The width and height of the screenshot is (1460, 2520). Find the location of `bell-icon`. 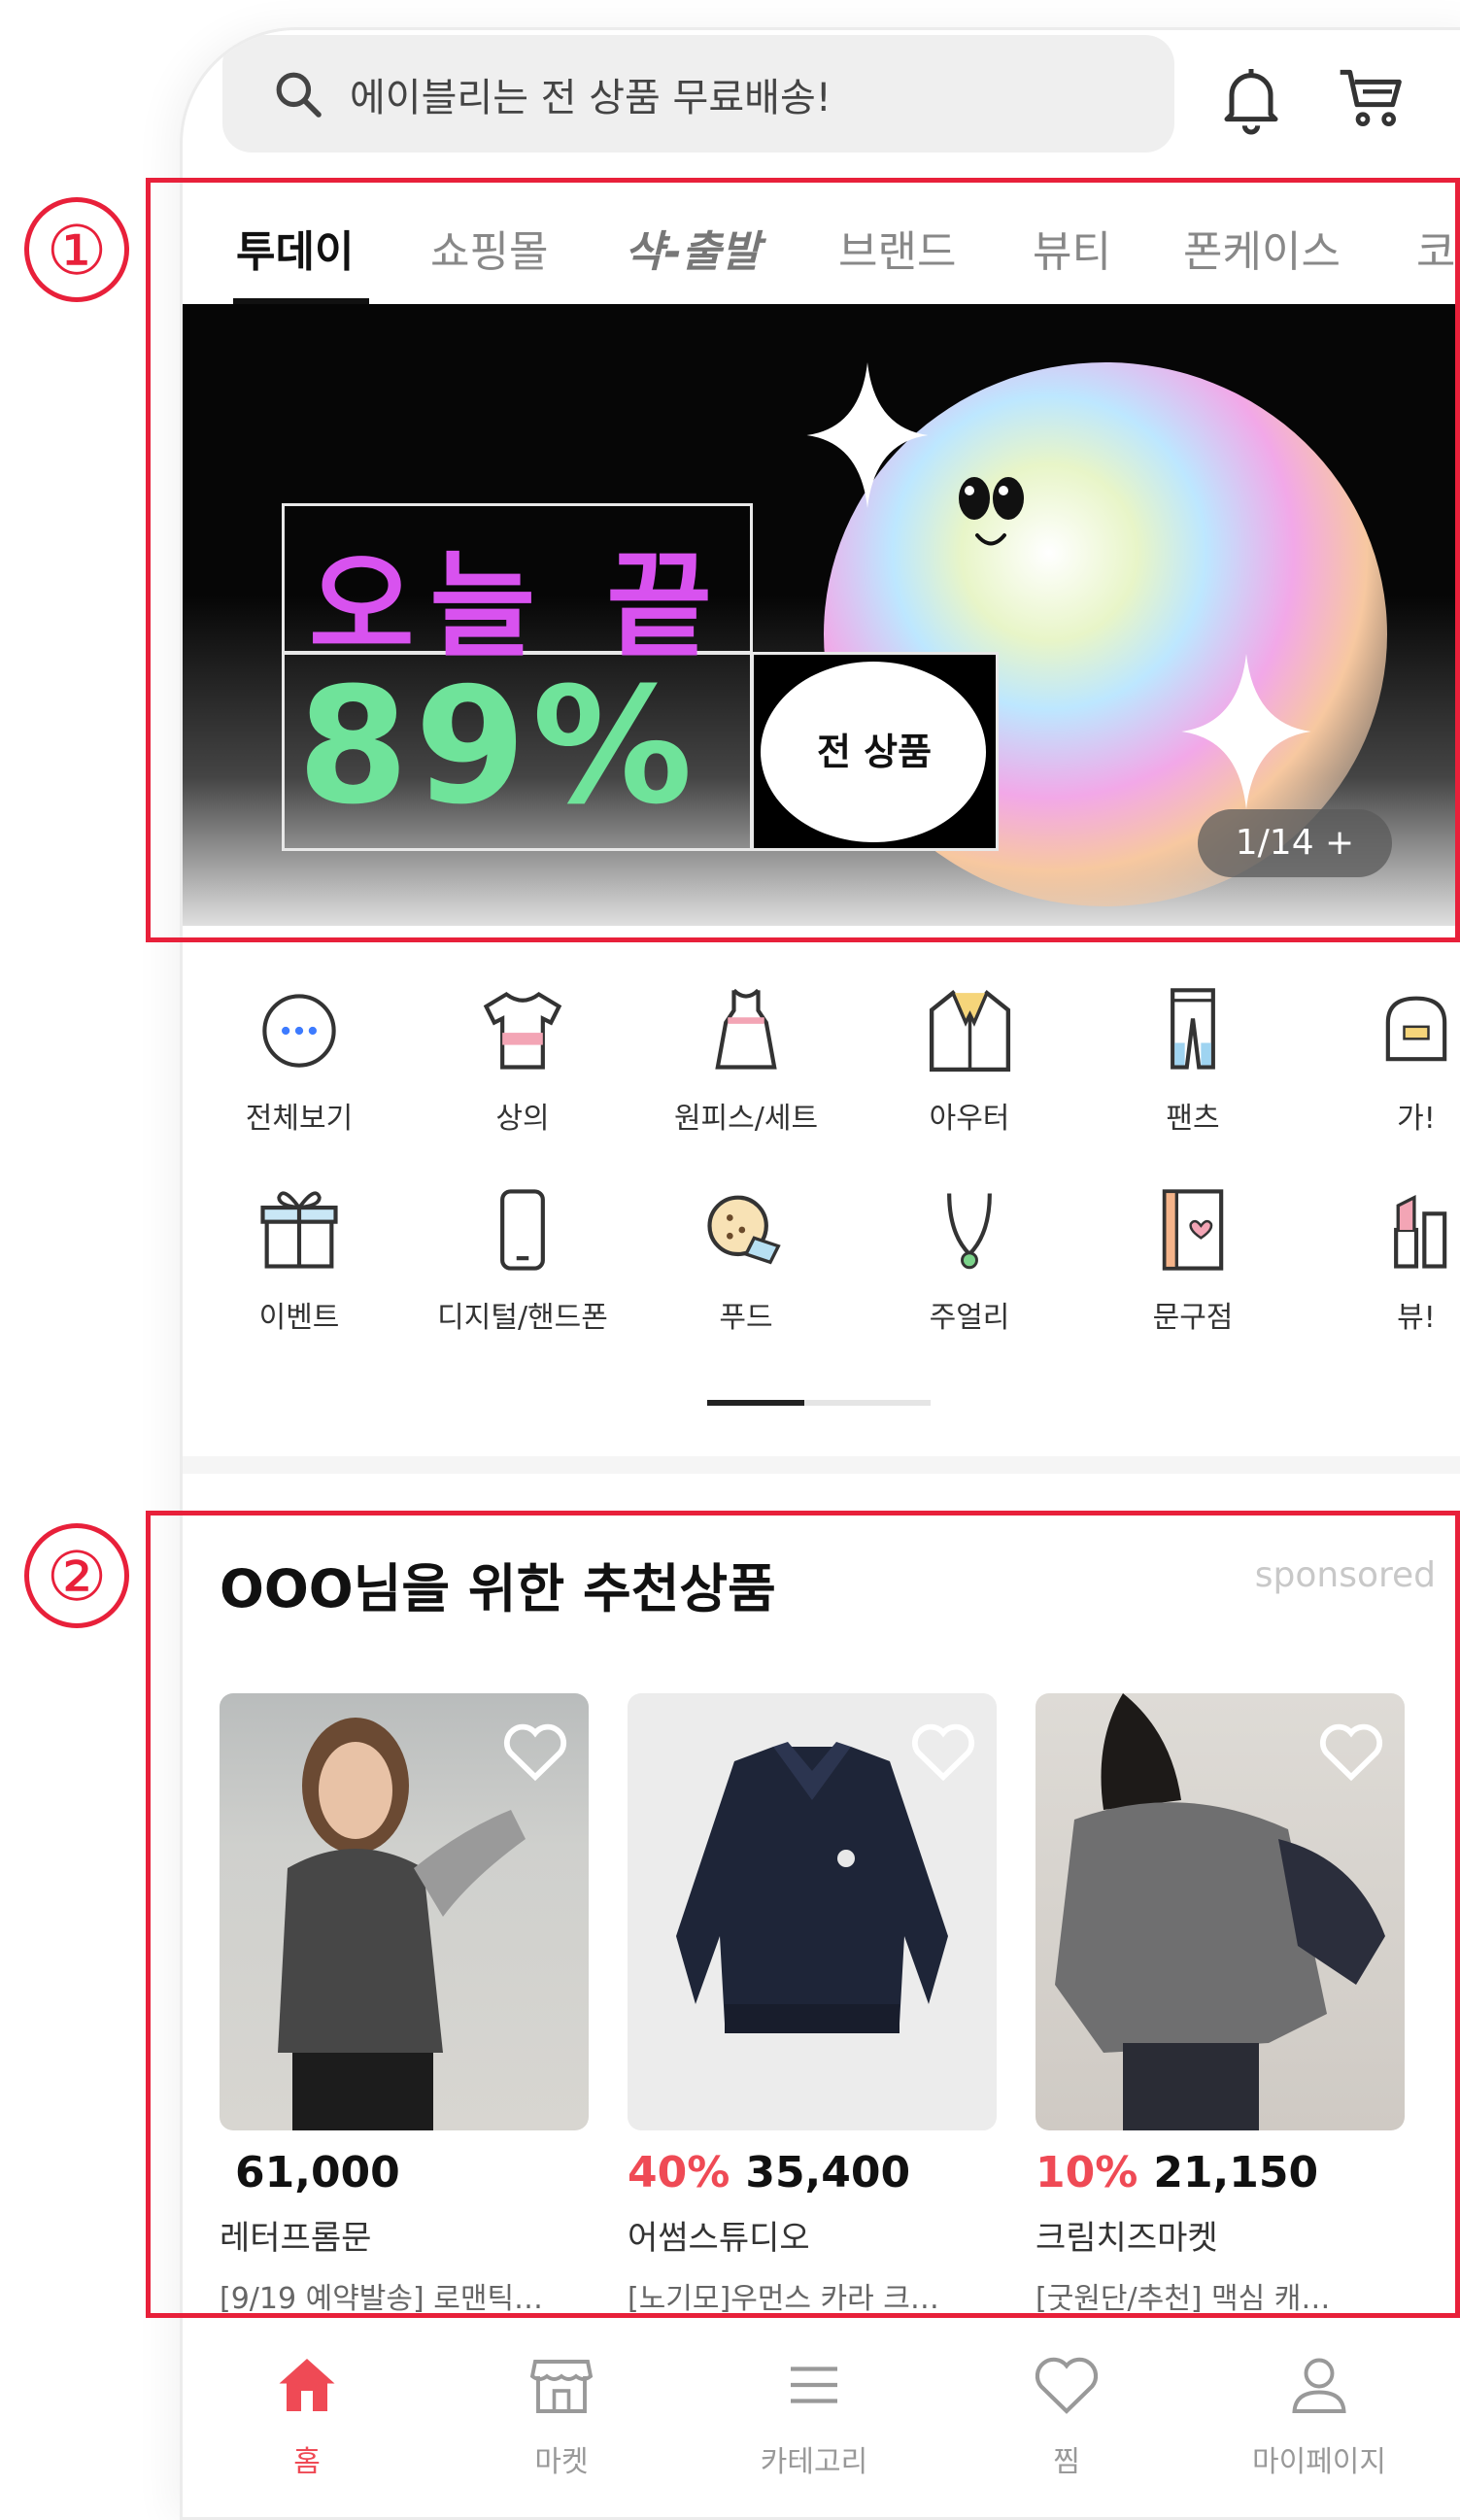

bell-icon is located at coordinates (1251, 98).